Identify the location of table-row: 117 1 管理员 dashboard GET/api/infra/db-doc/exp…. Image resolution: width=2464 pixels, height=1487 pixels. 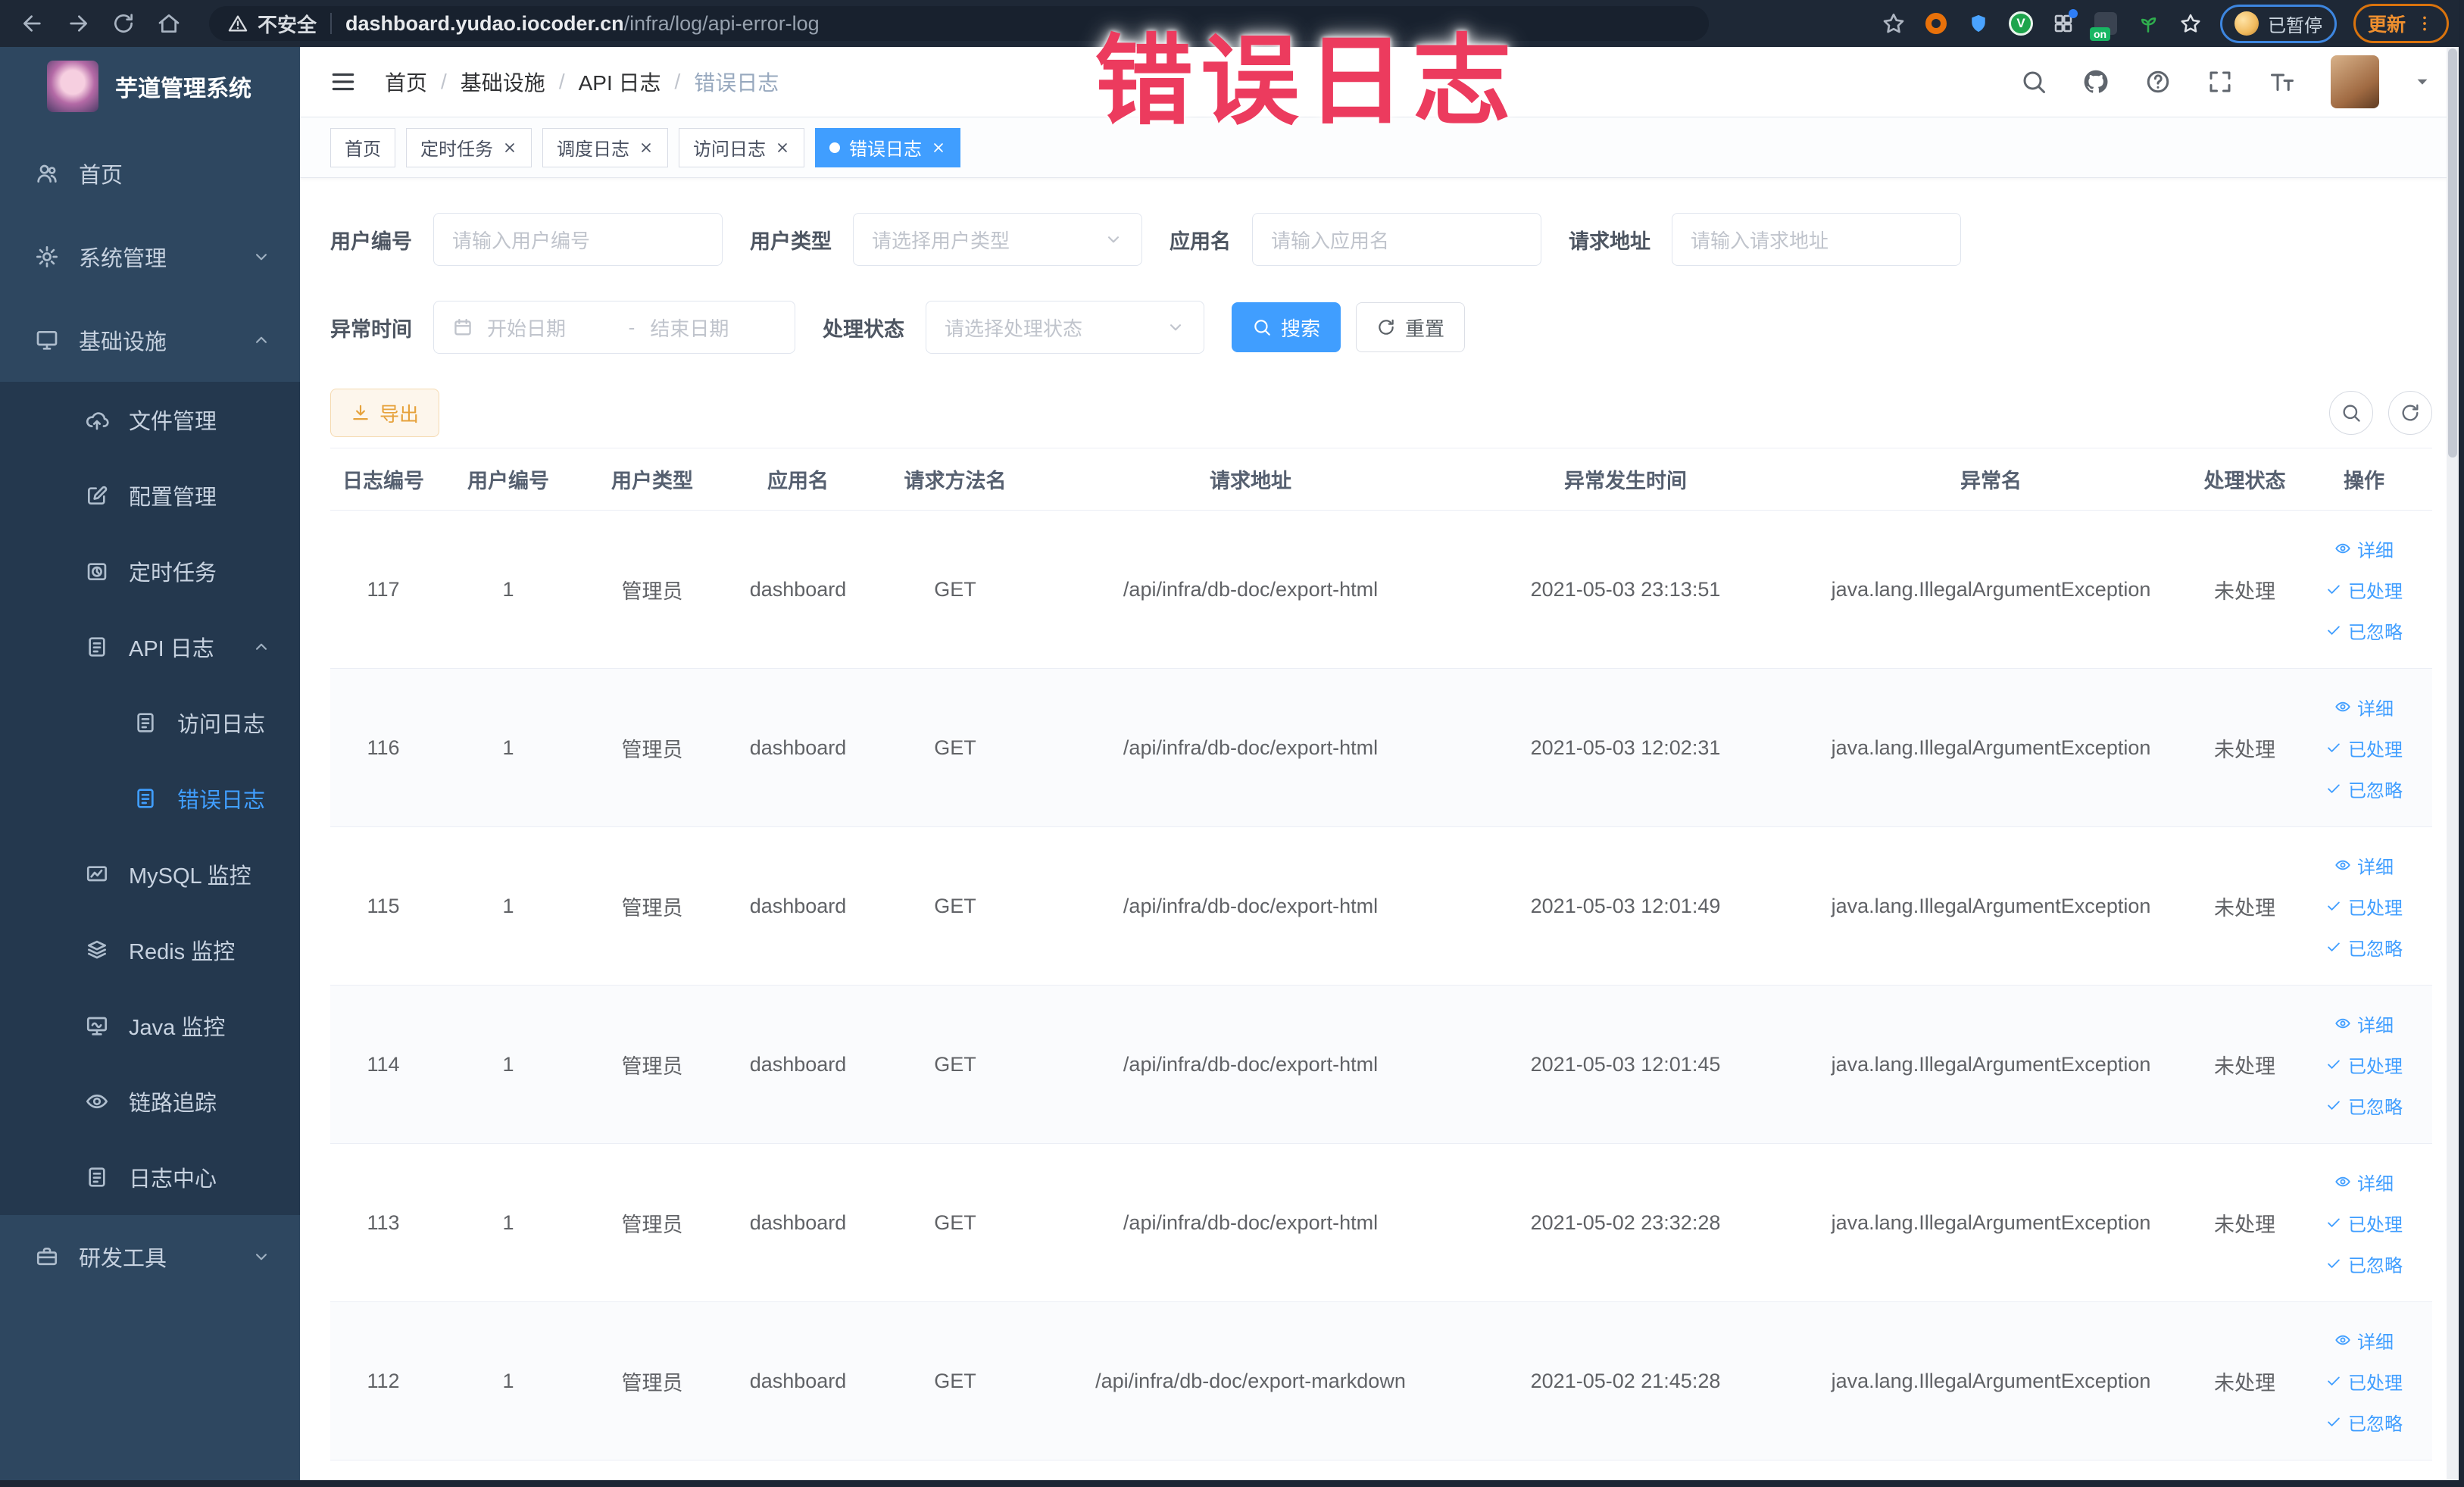
(1381, 589).